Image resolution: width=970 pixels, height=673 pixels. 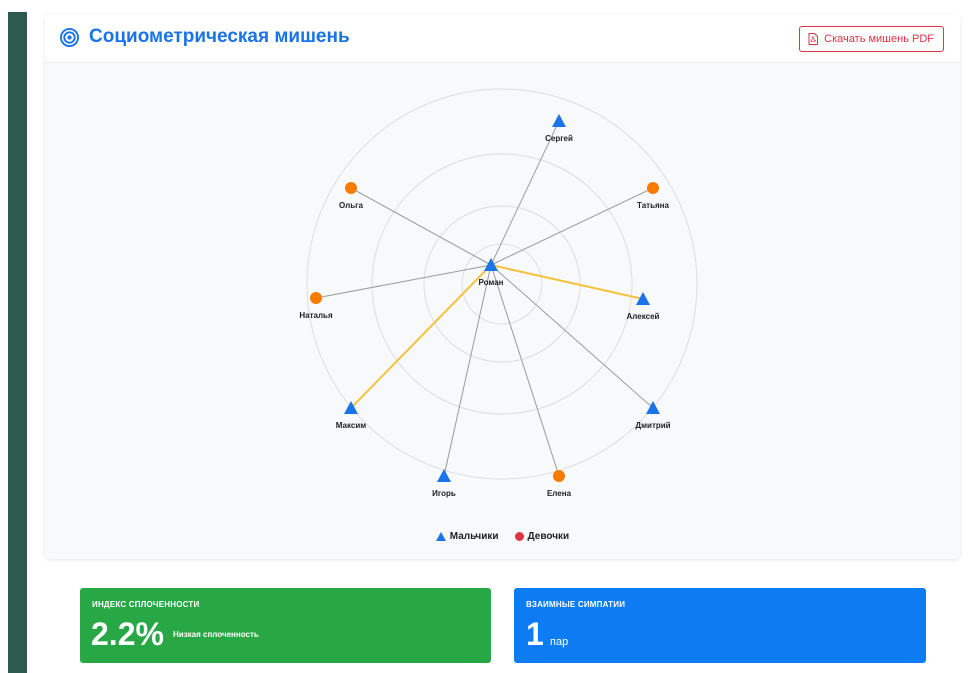 I want to click on node-marker-tatyana, so click(x=653, y=188).